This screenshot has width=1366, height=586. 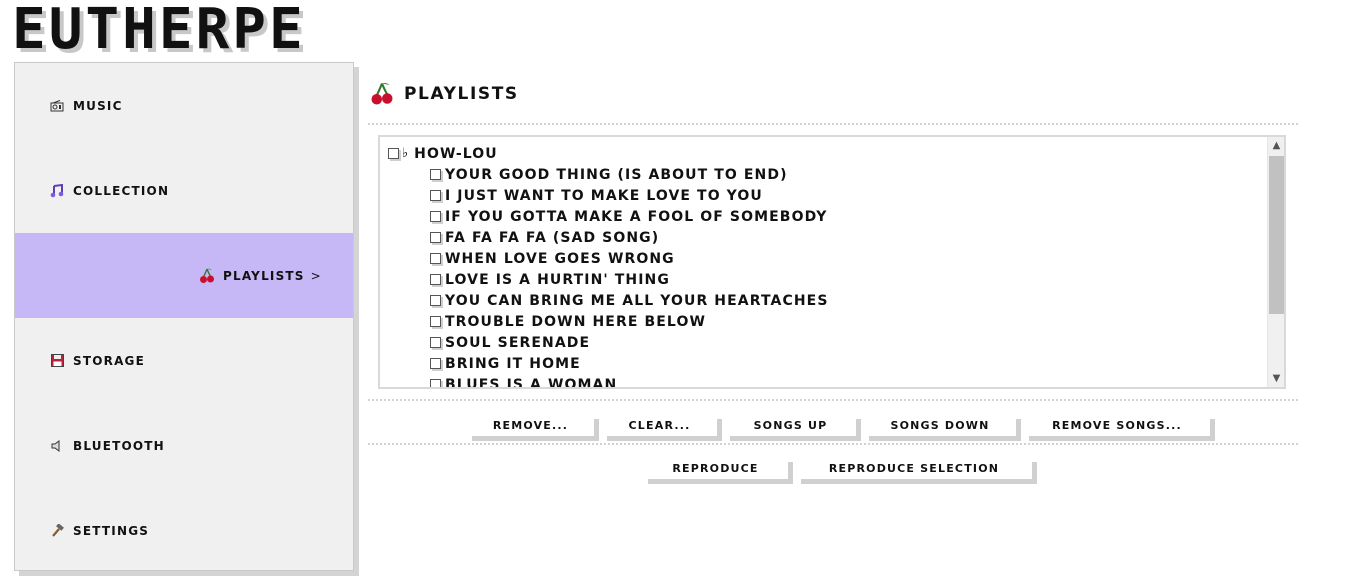 What do you see at coordinates (826, 321) in the screenshot?
I see `song-row: Trouble Down Here Below` at bounding box center [826, 321].